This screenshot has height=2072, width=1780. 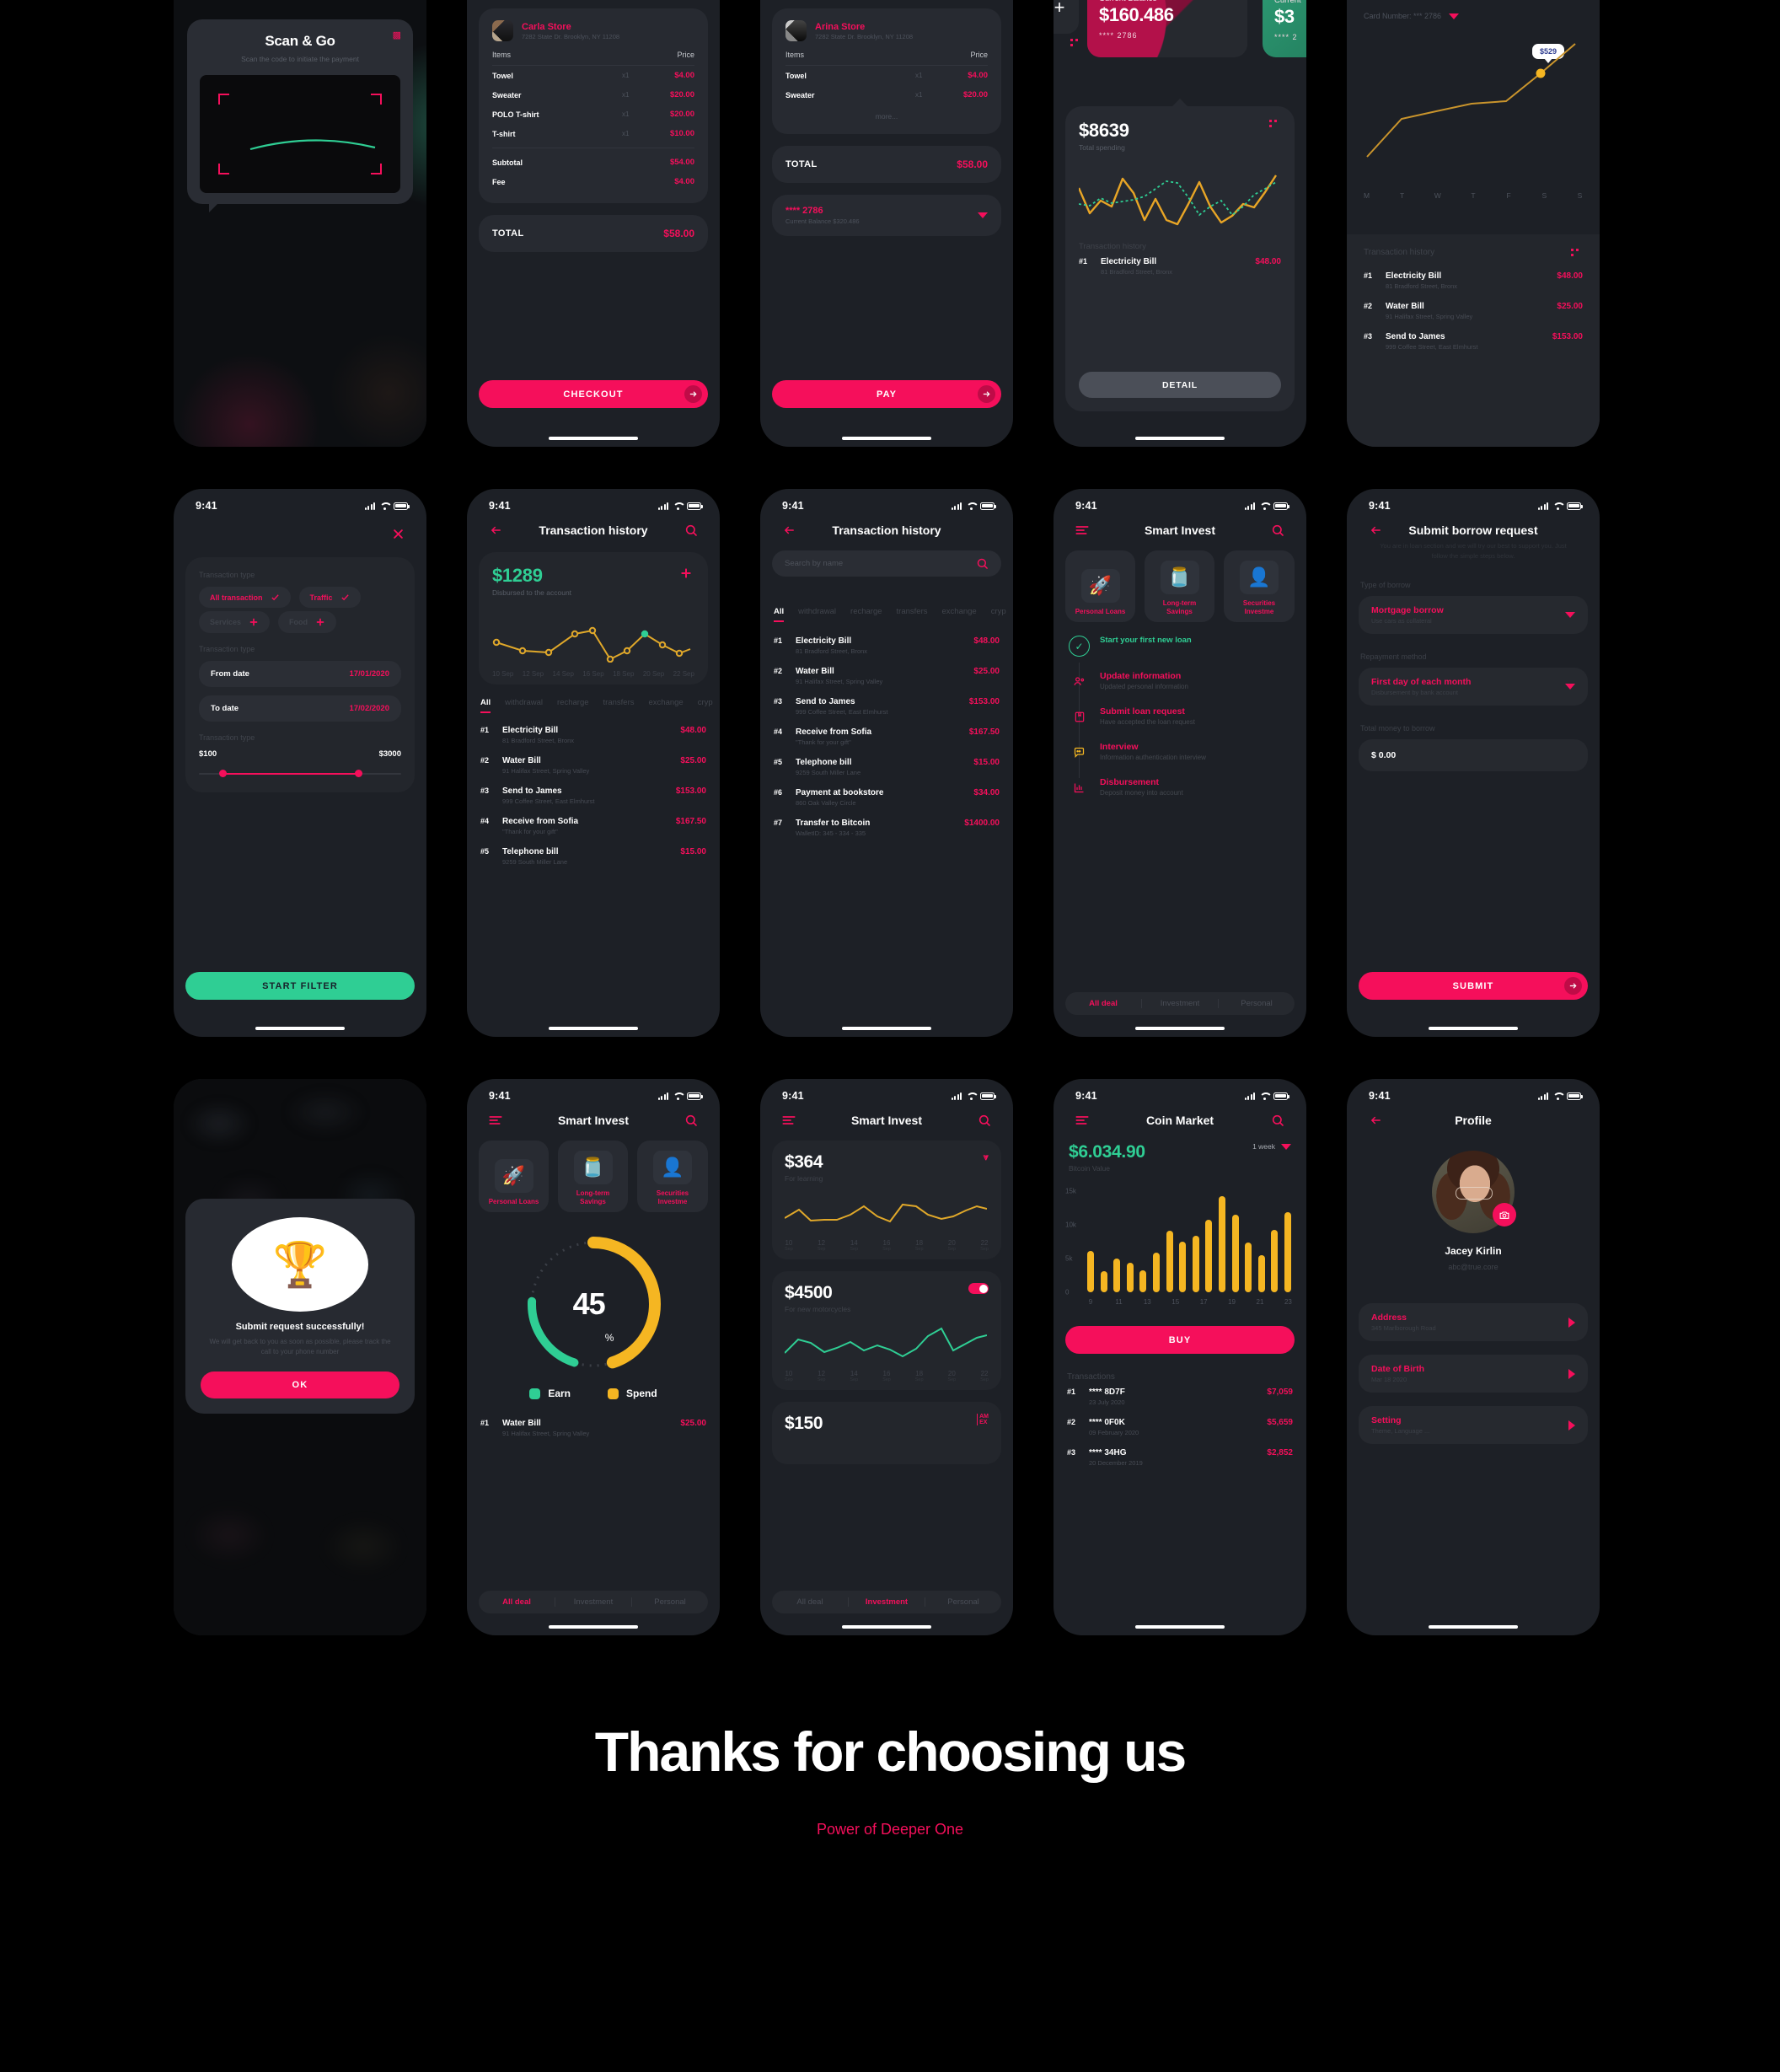 What do you see at coordinates (886, 394) in the screenshot?
I see `pay-button: PAY` at bounding box center [886, 394].